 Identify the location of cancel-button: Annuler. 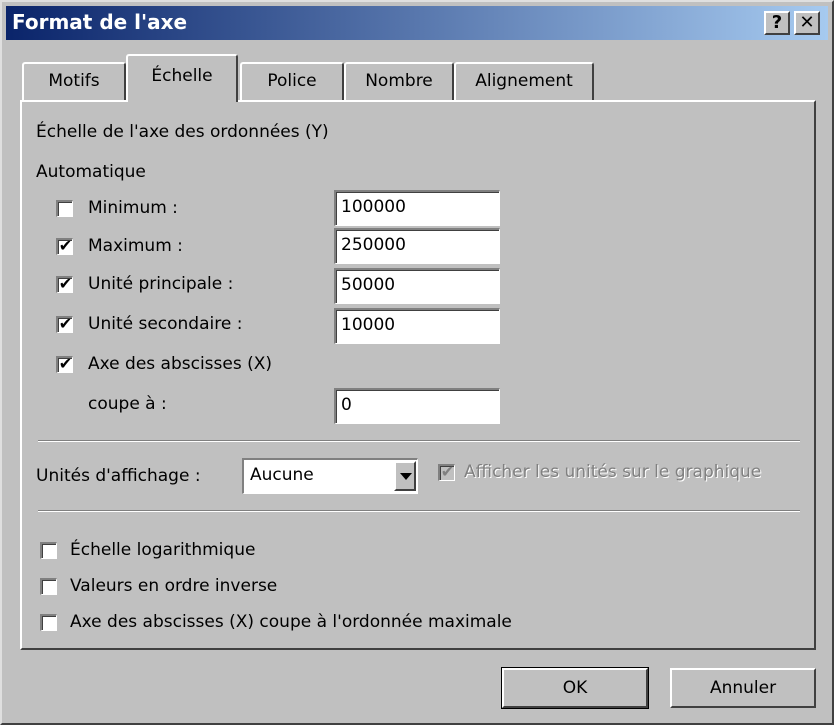
(743, 688).